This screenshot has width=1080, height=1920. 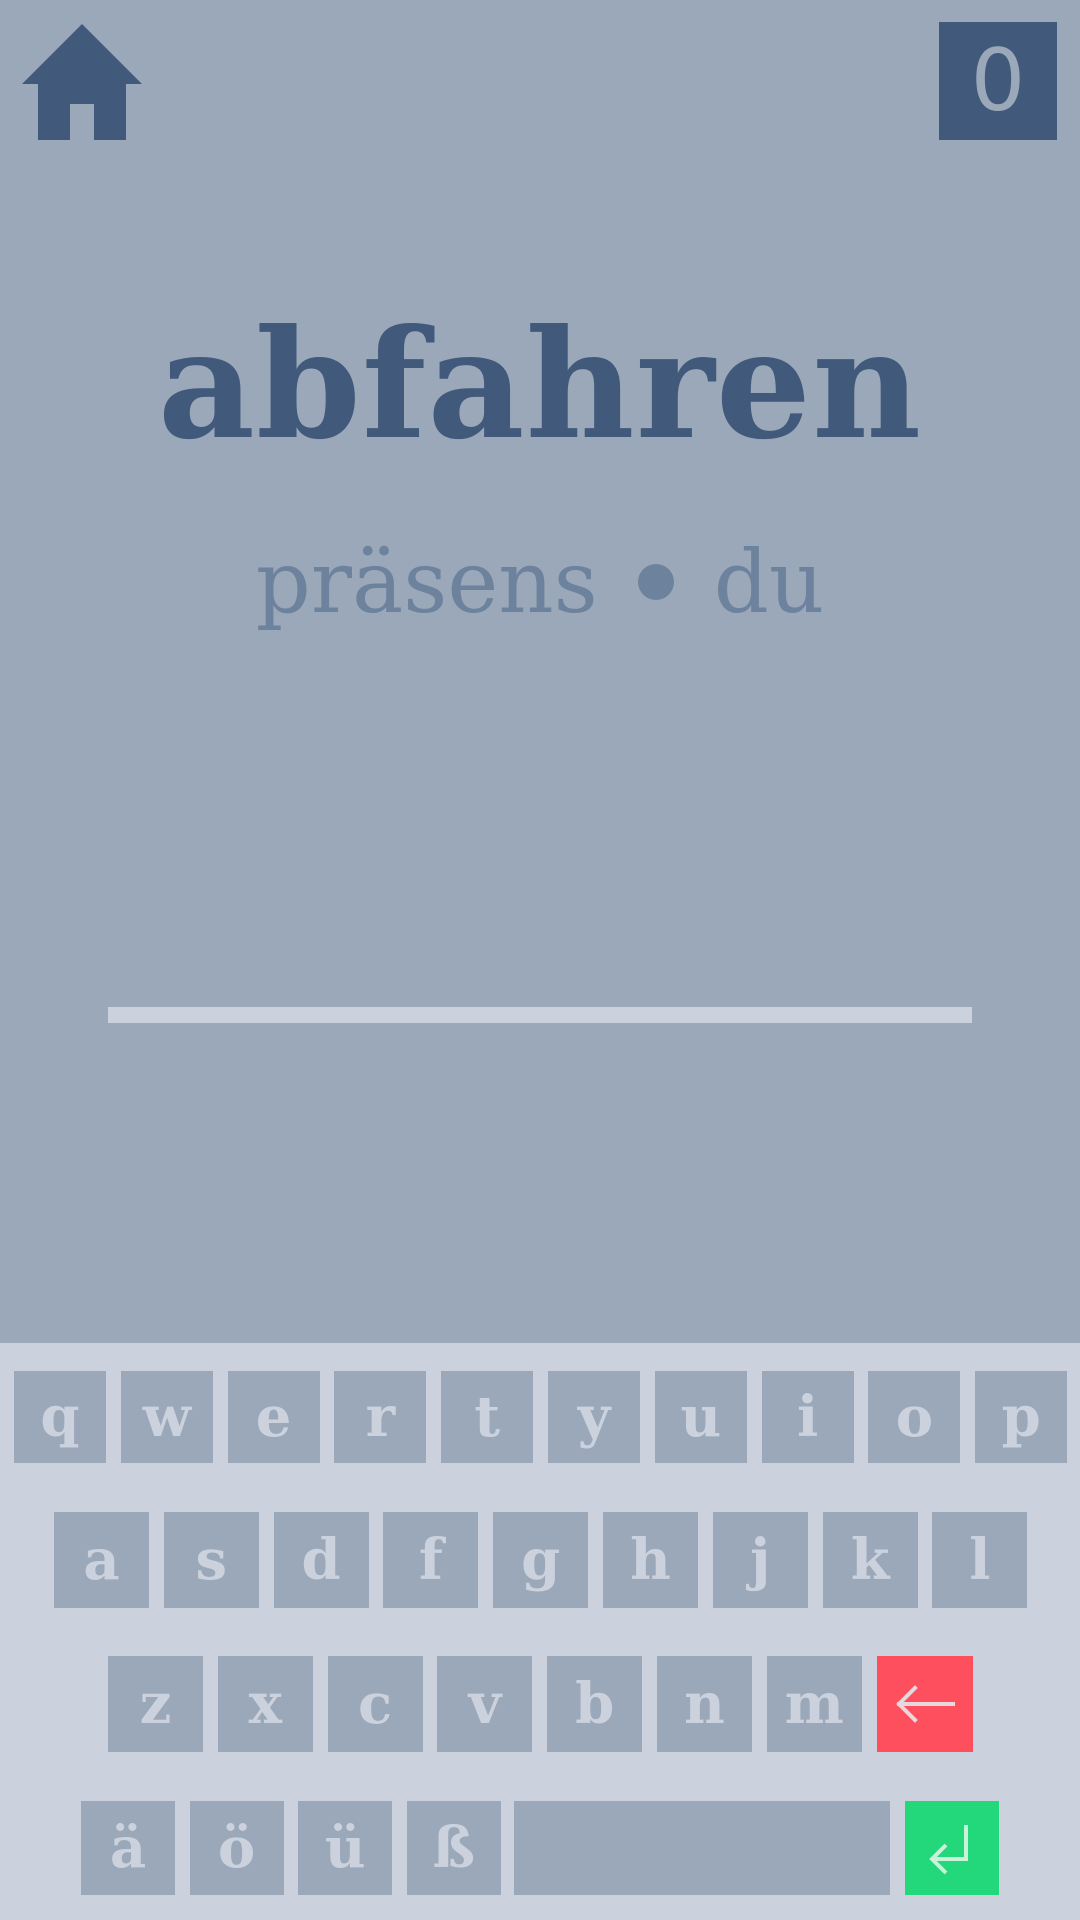 What do you see at coordinates (595, 1704) in the screenshot?
I see `key-b: b` at bounding box center [595, 1704].